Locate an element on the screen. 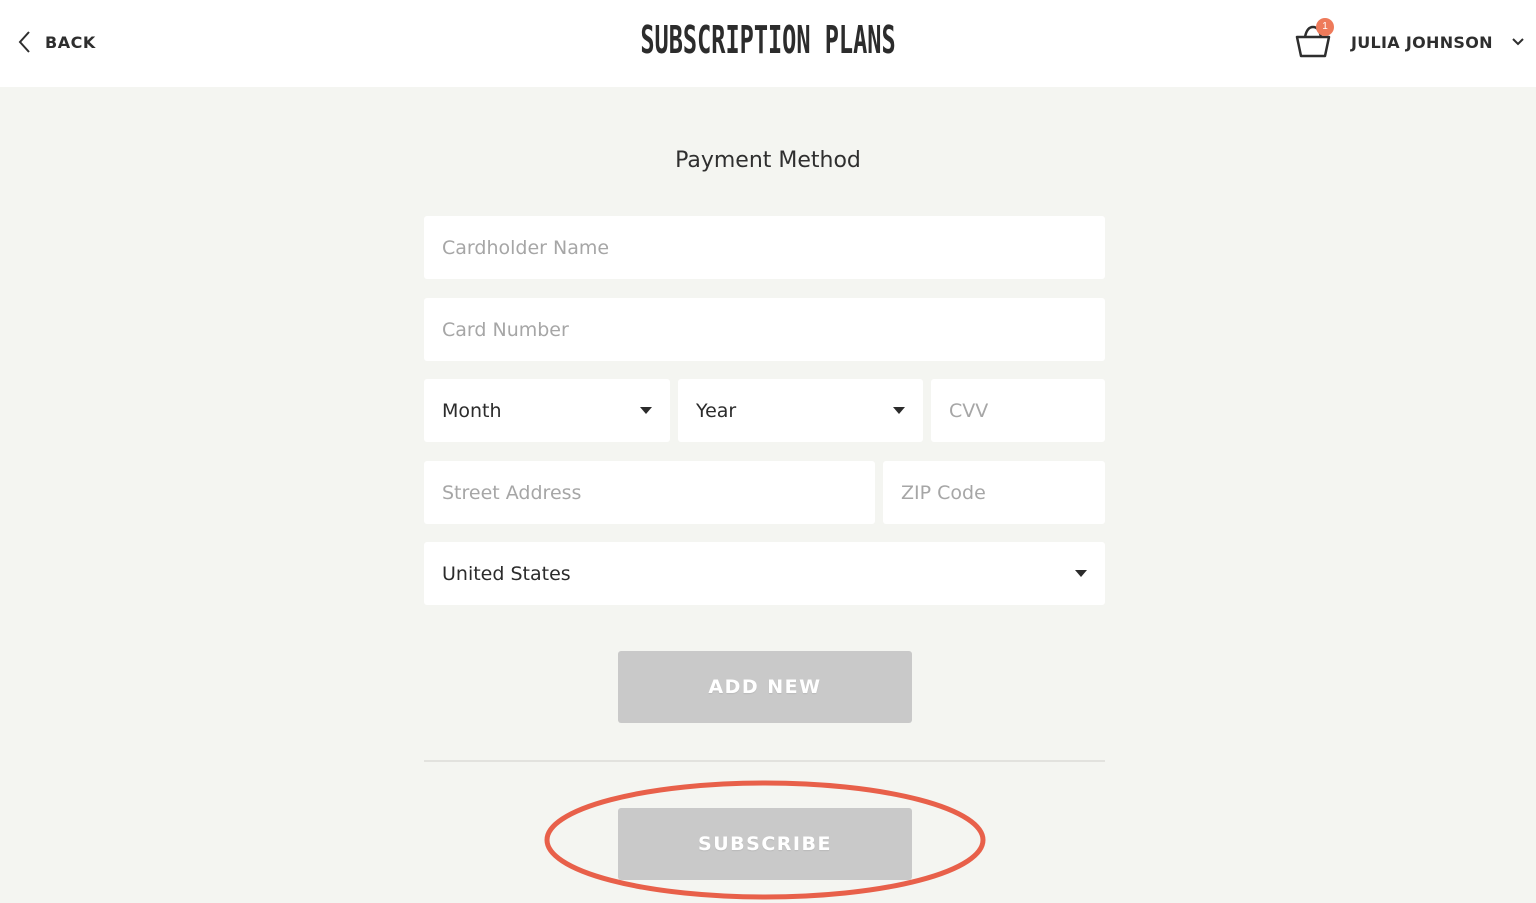  card-number-input is located at coordinates (773, 329).